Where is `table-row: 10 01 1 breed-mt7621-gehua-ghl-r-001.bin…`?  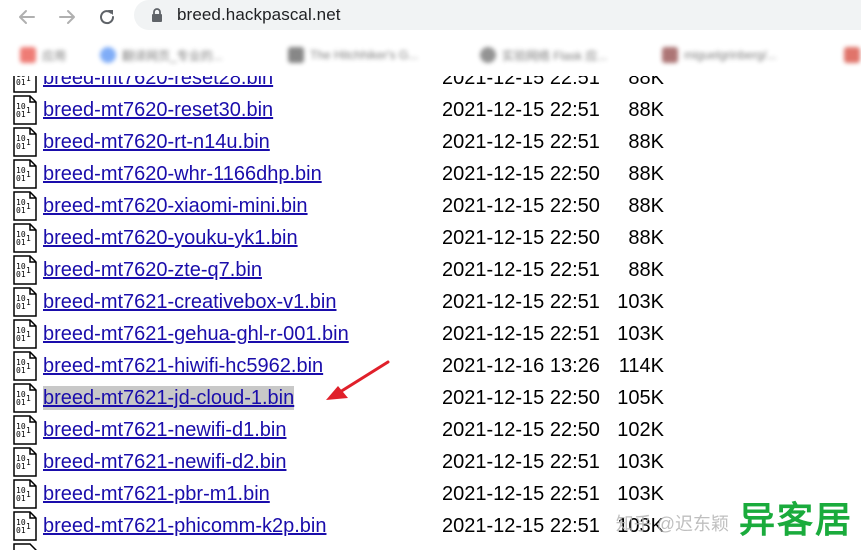 table-row: 10 01 1 breed-mt7621-gehua-ghl-r-001.bin… is located at coordinates (430, 334).